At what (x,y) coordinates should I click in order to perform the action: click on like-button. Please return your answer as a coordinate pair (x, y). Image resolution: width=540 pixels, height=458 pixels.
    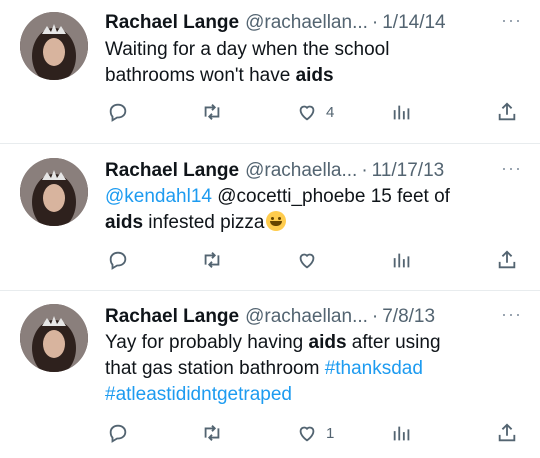
    Looking at the image, I should click on (311, 260).